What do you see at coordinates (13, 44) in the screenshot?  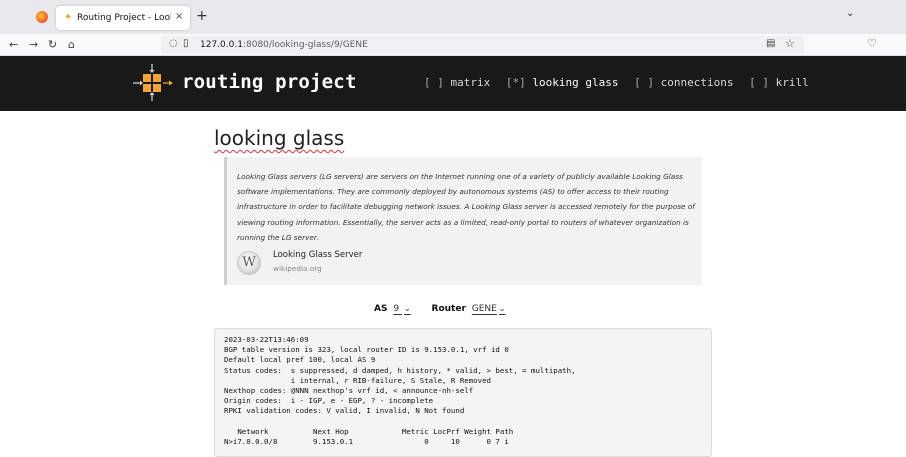 I see `back-icon: ←` at bounding box center [13, 44].